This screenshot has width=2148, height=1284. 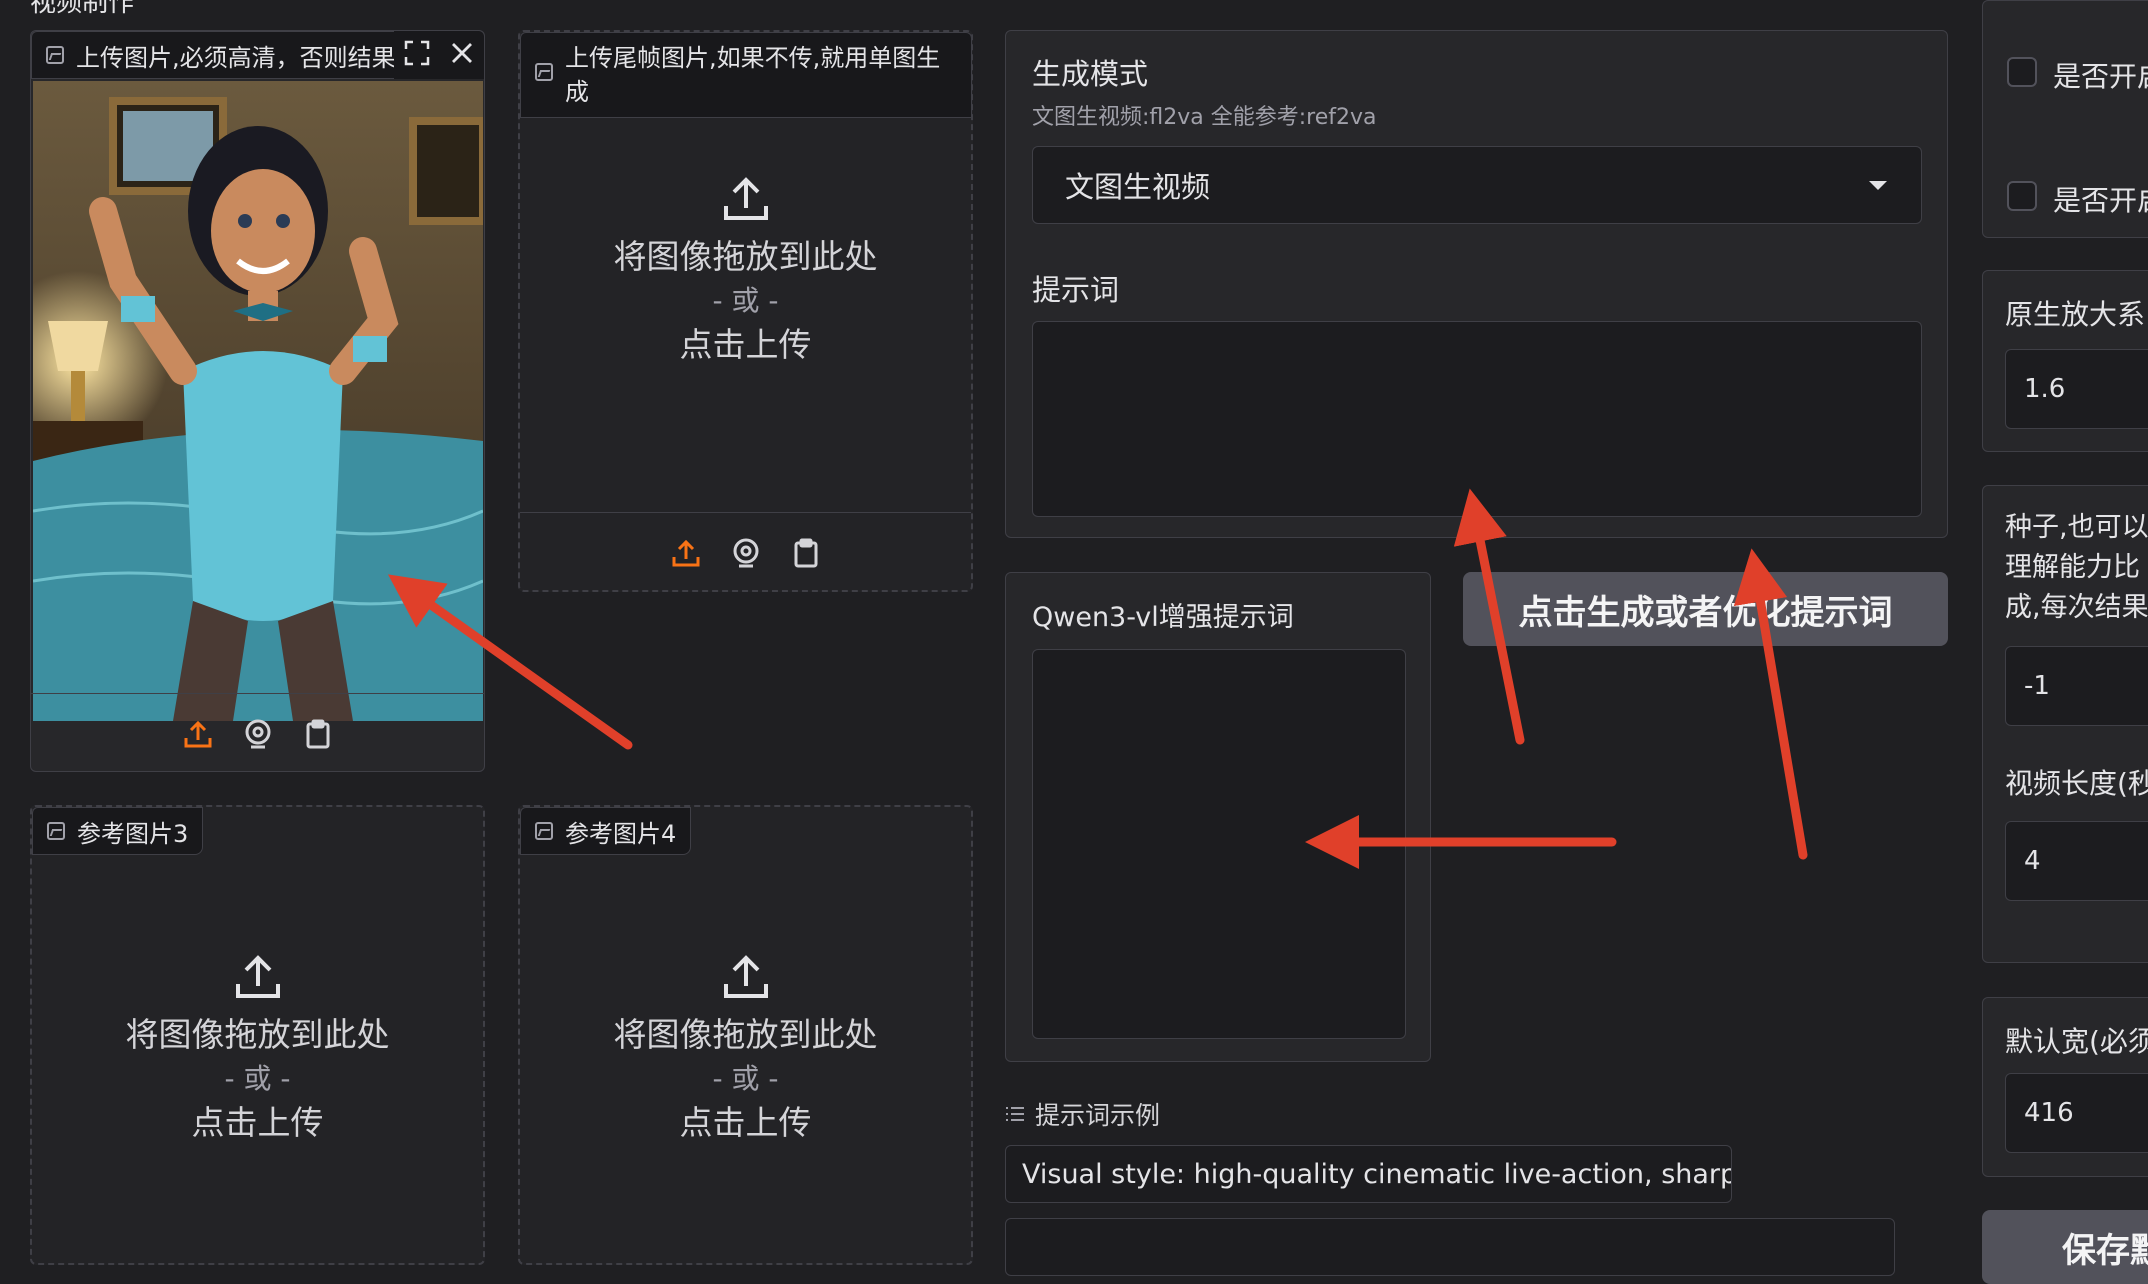 I want to click on annotation-arrow-prompt, so click(x=1489, y=616).